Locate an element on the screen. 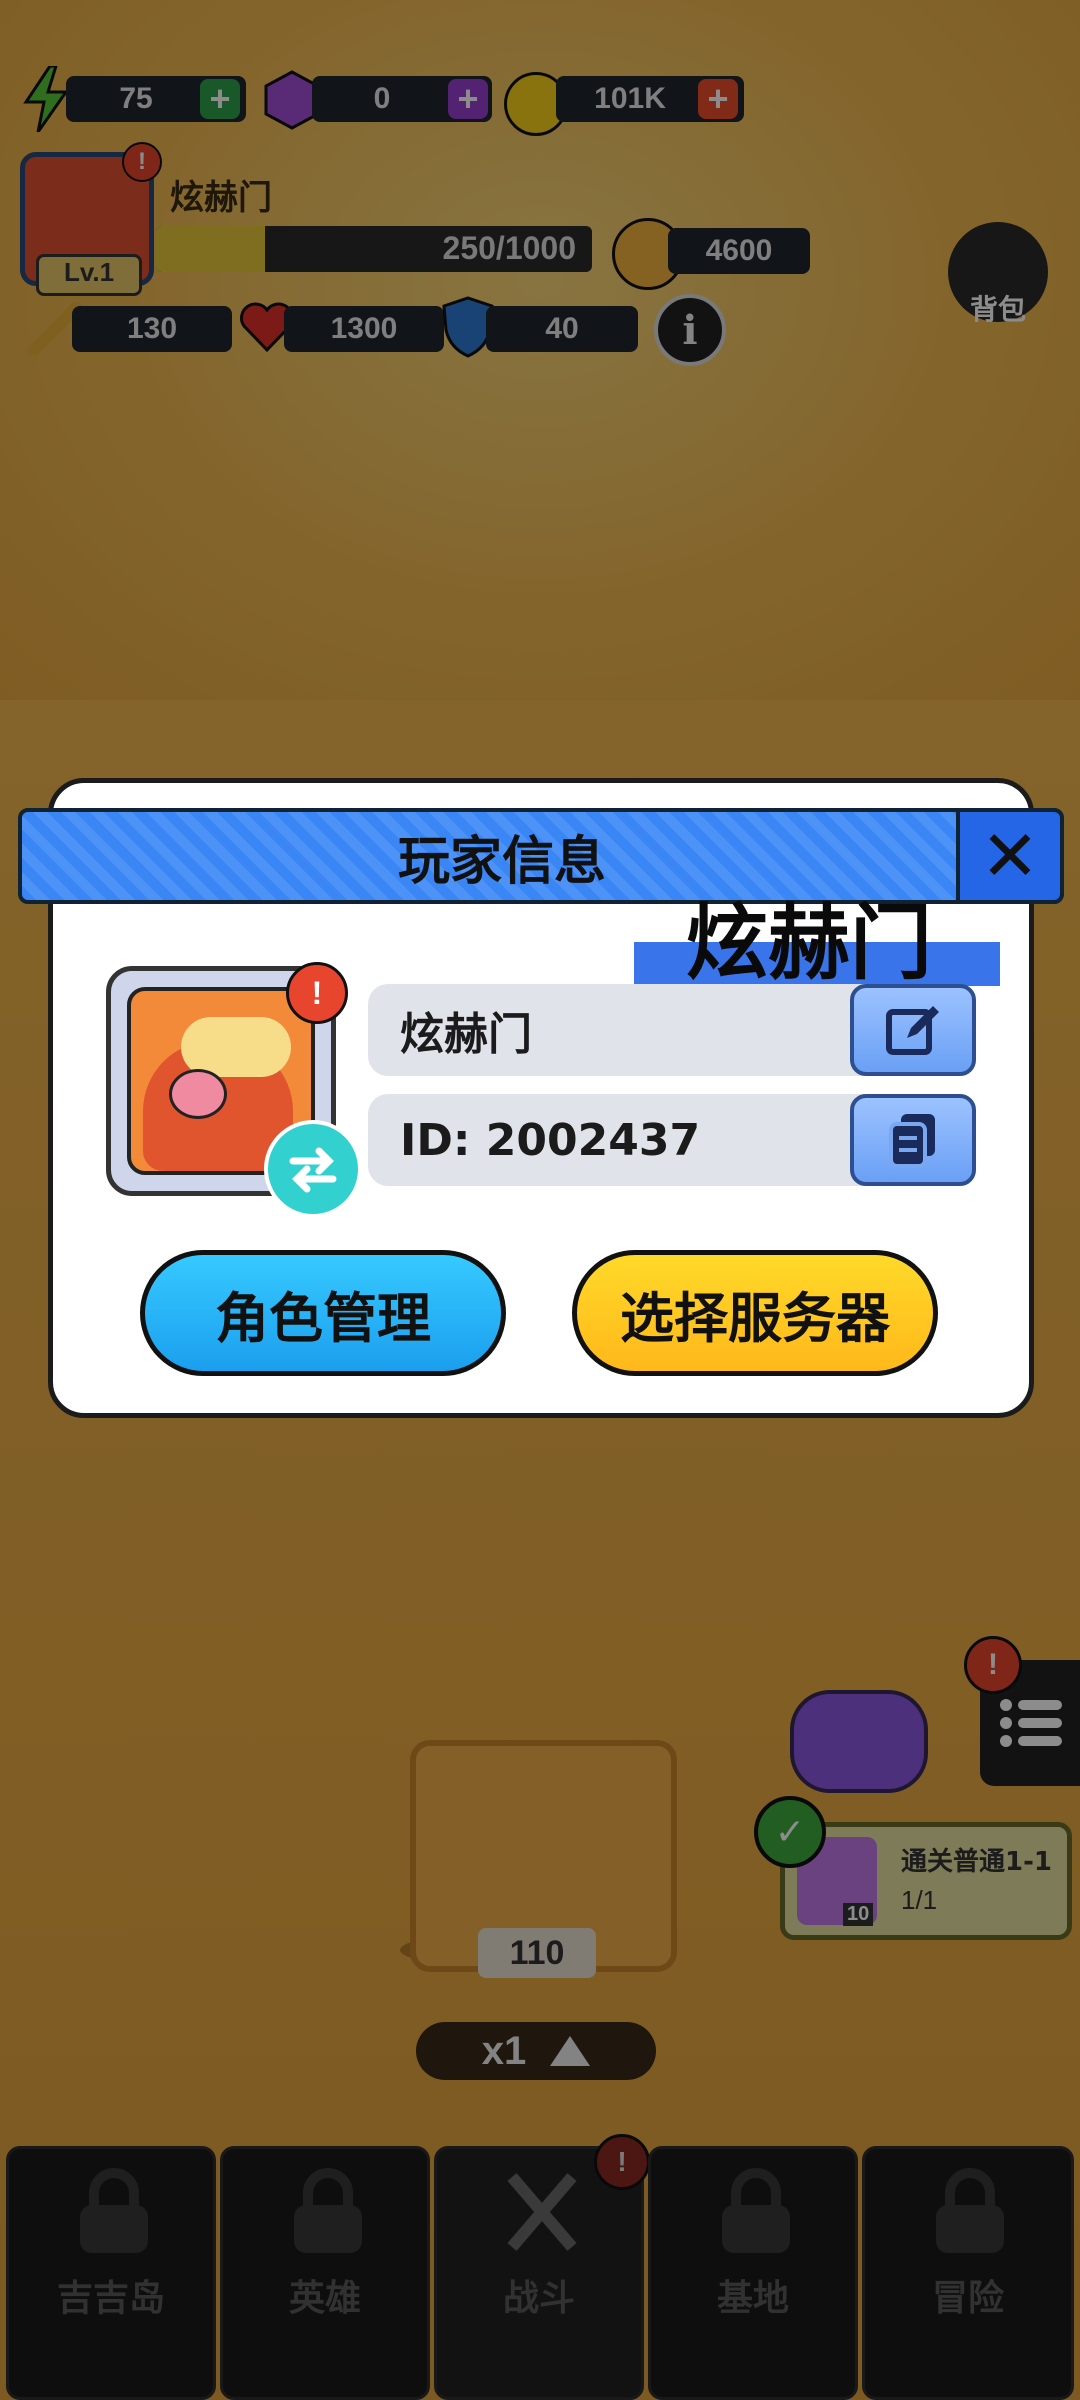 Image resolution: width=1080 pixels, height=2400 pixels. copy-id-button is located at coordinates (913, 1140).